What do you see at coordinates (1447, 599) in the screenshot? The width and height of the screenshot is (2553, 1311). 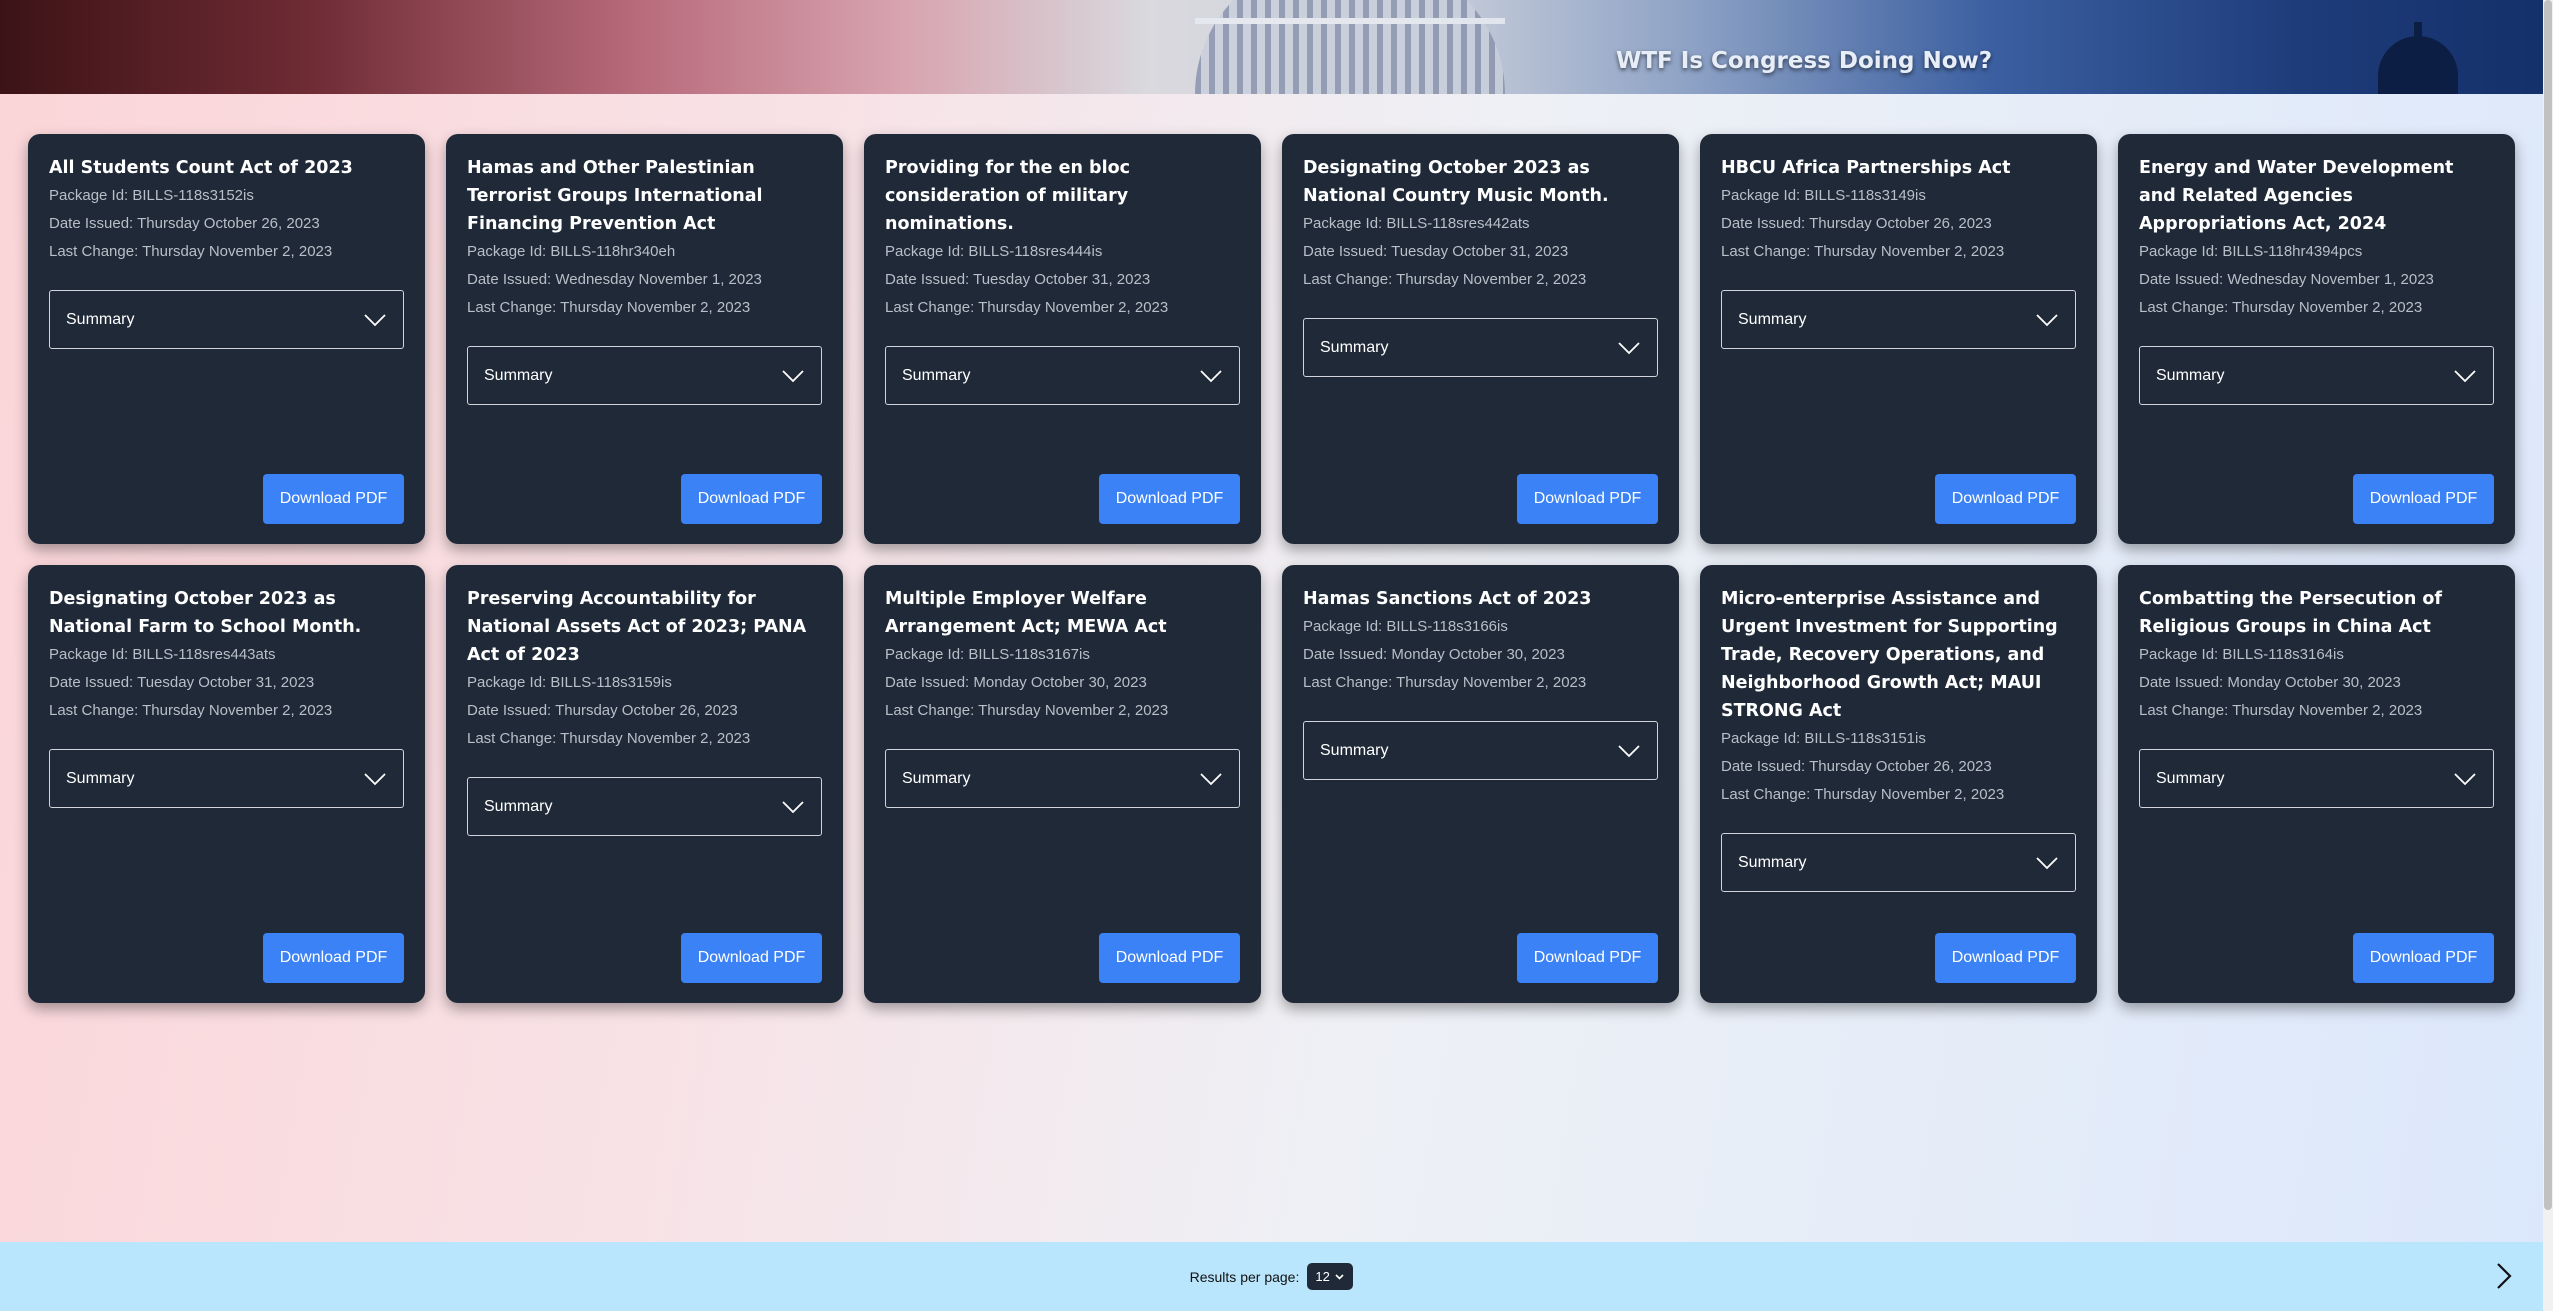 I see `bill-title: Hamas Sanctions Act of 2023` at bounding box center [1447, 599].